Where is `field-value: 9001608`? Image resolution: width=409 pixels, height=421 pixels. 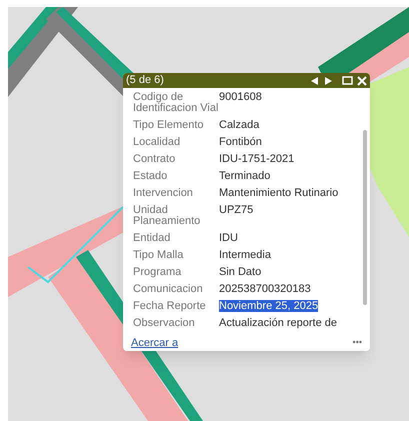
field-value: 9001608 is located at coordinates (240, 97).